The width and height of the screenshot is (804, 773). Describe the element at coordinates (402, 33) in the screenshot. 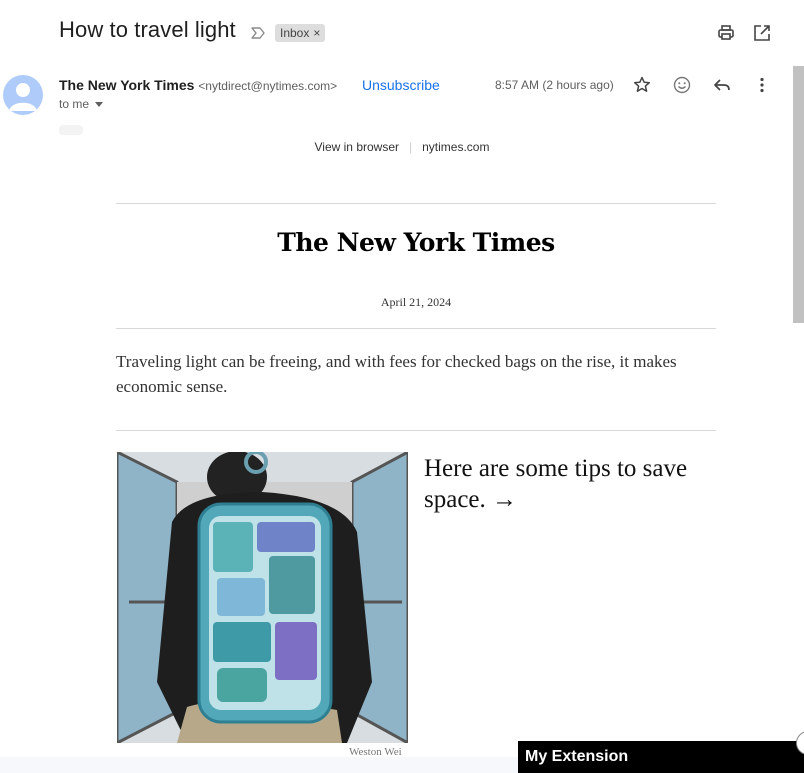

I see `subject-row: How to travel light Inbox ×` at that location.